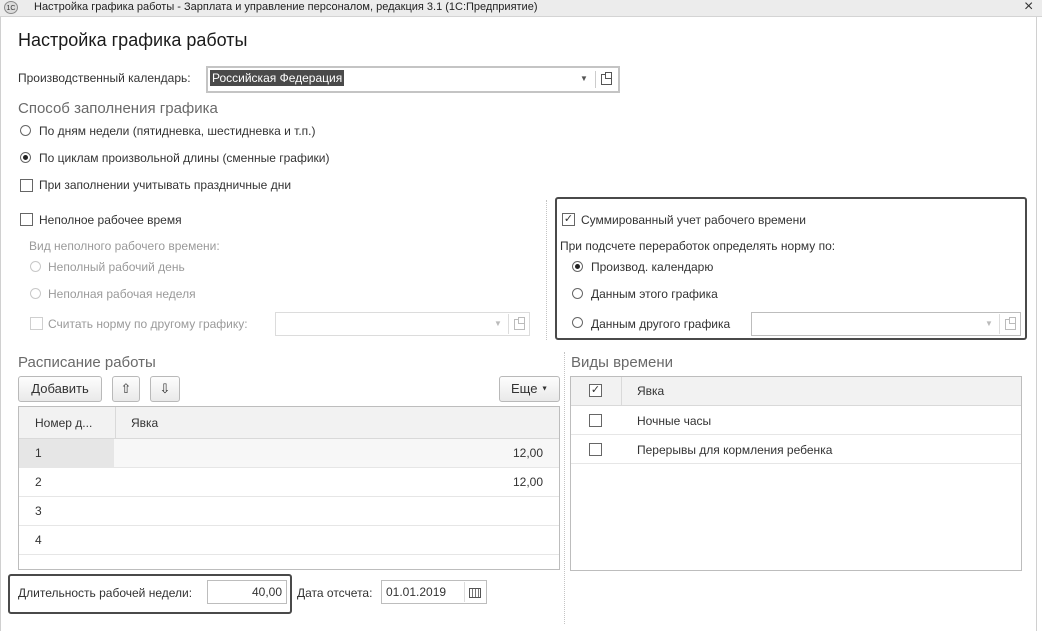 The image size is (1042, 631). What do you see at coordinates (247, 592) in the screenshot?
I see `week-duration-field` at bounding box center [247, 592].